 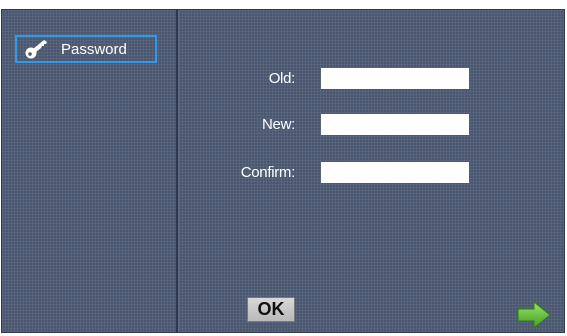 What do you see at coordinates (278, 124) in the screenshot?
I see `new-password-label: New:` at bounding box center [278, 124].